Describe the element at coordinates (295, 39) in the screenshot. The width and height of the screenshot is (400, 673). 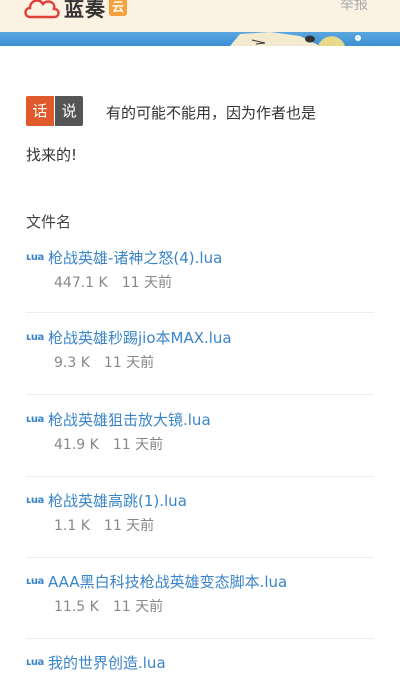
I see `banner-decoration` at that location.